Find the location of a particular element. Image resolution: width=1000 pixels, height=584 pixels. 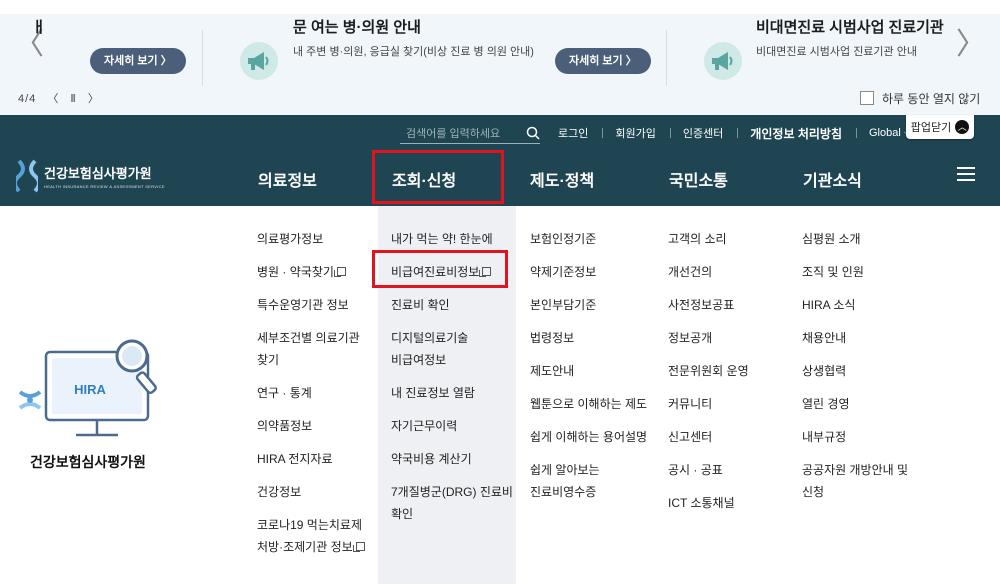

menu-item: 상생협력 is located at coordinates (855, 371).